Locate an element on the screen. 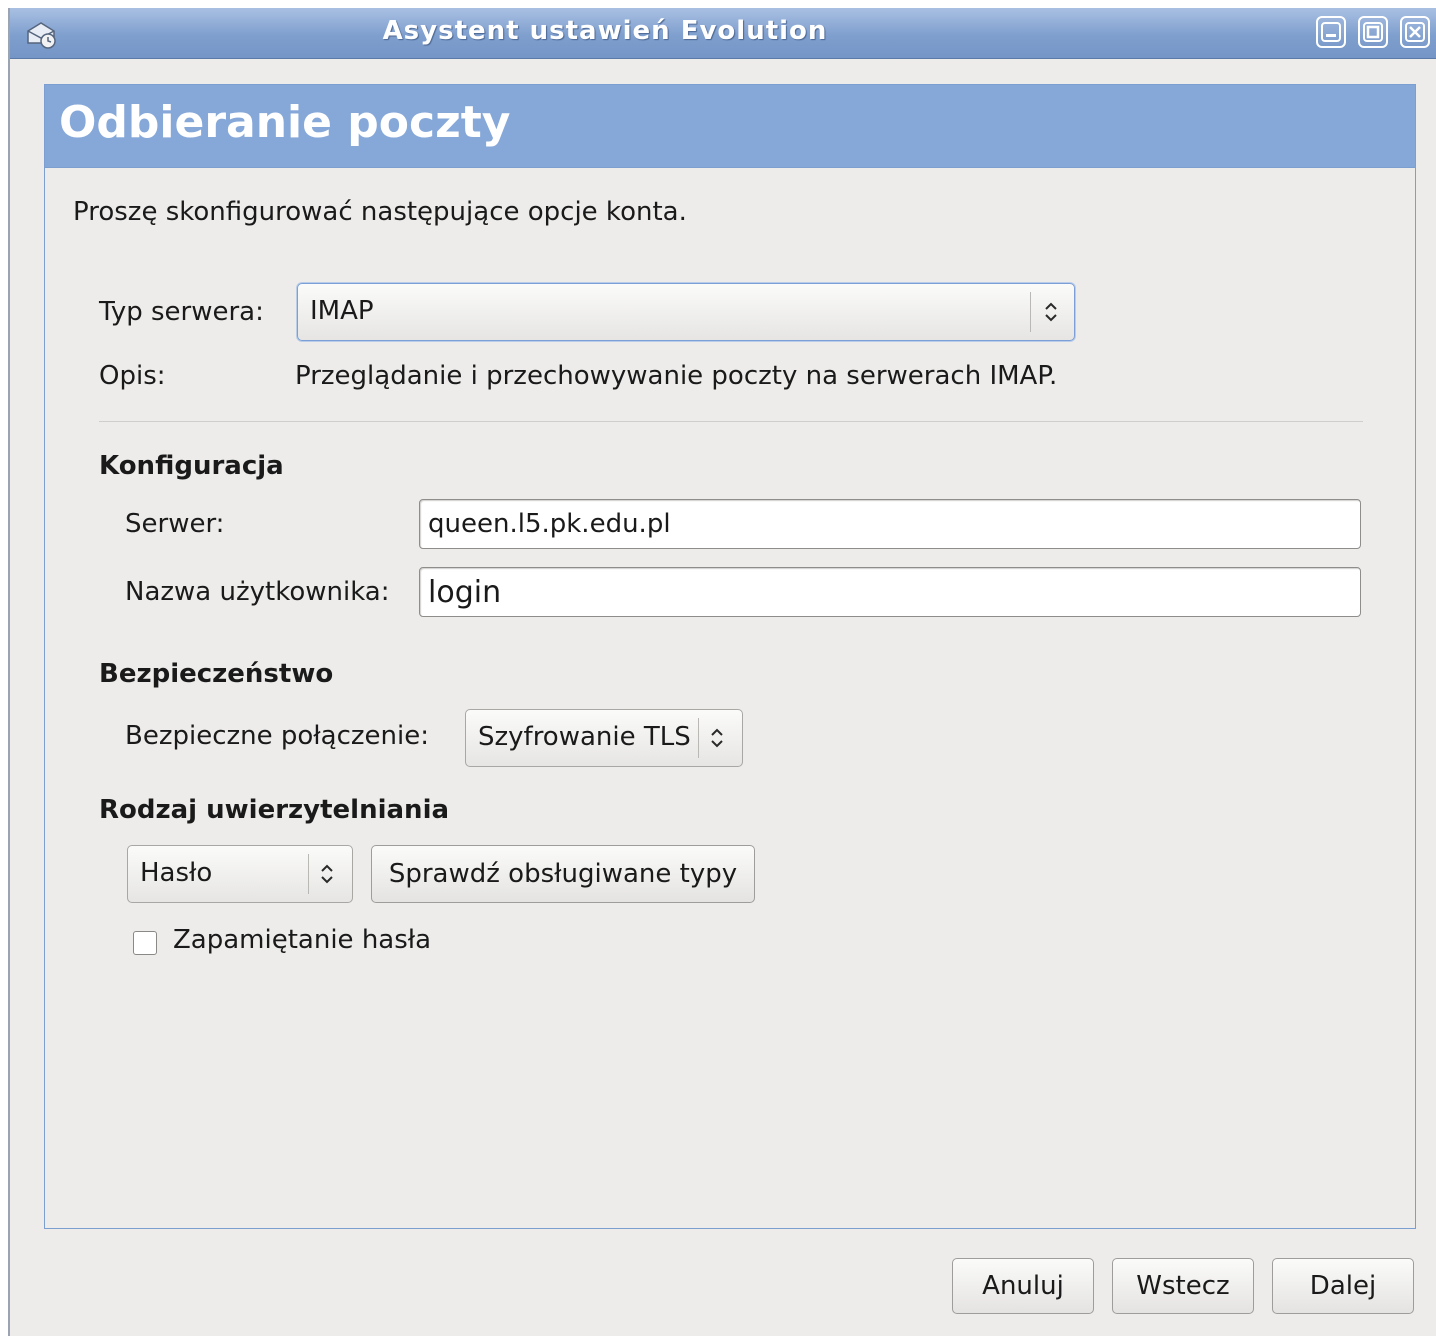 Image resolution: width=1436 pixels, height=1336 pixels. auth-heading: Rodzaj uwierzytelniania is located at coordinates (274, 810).